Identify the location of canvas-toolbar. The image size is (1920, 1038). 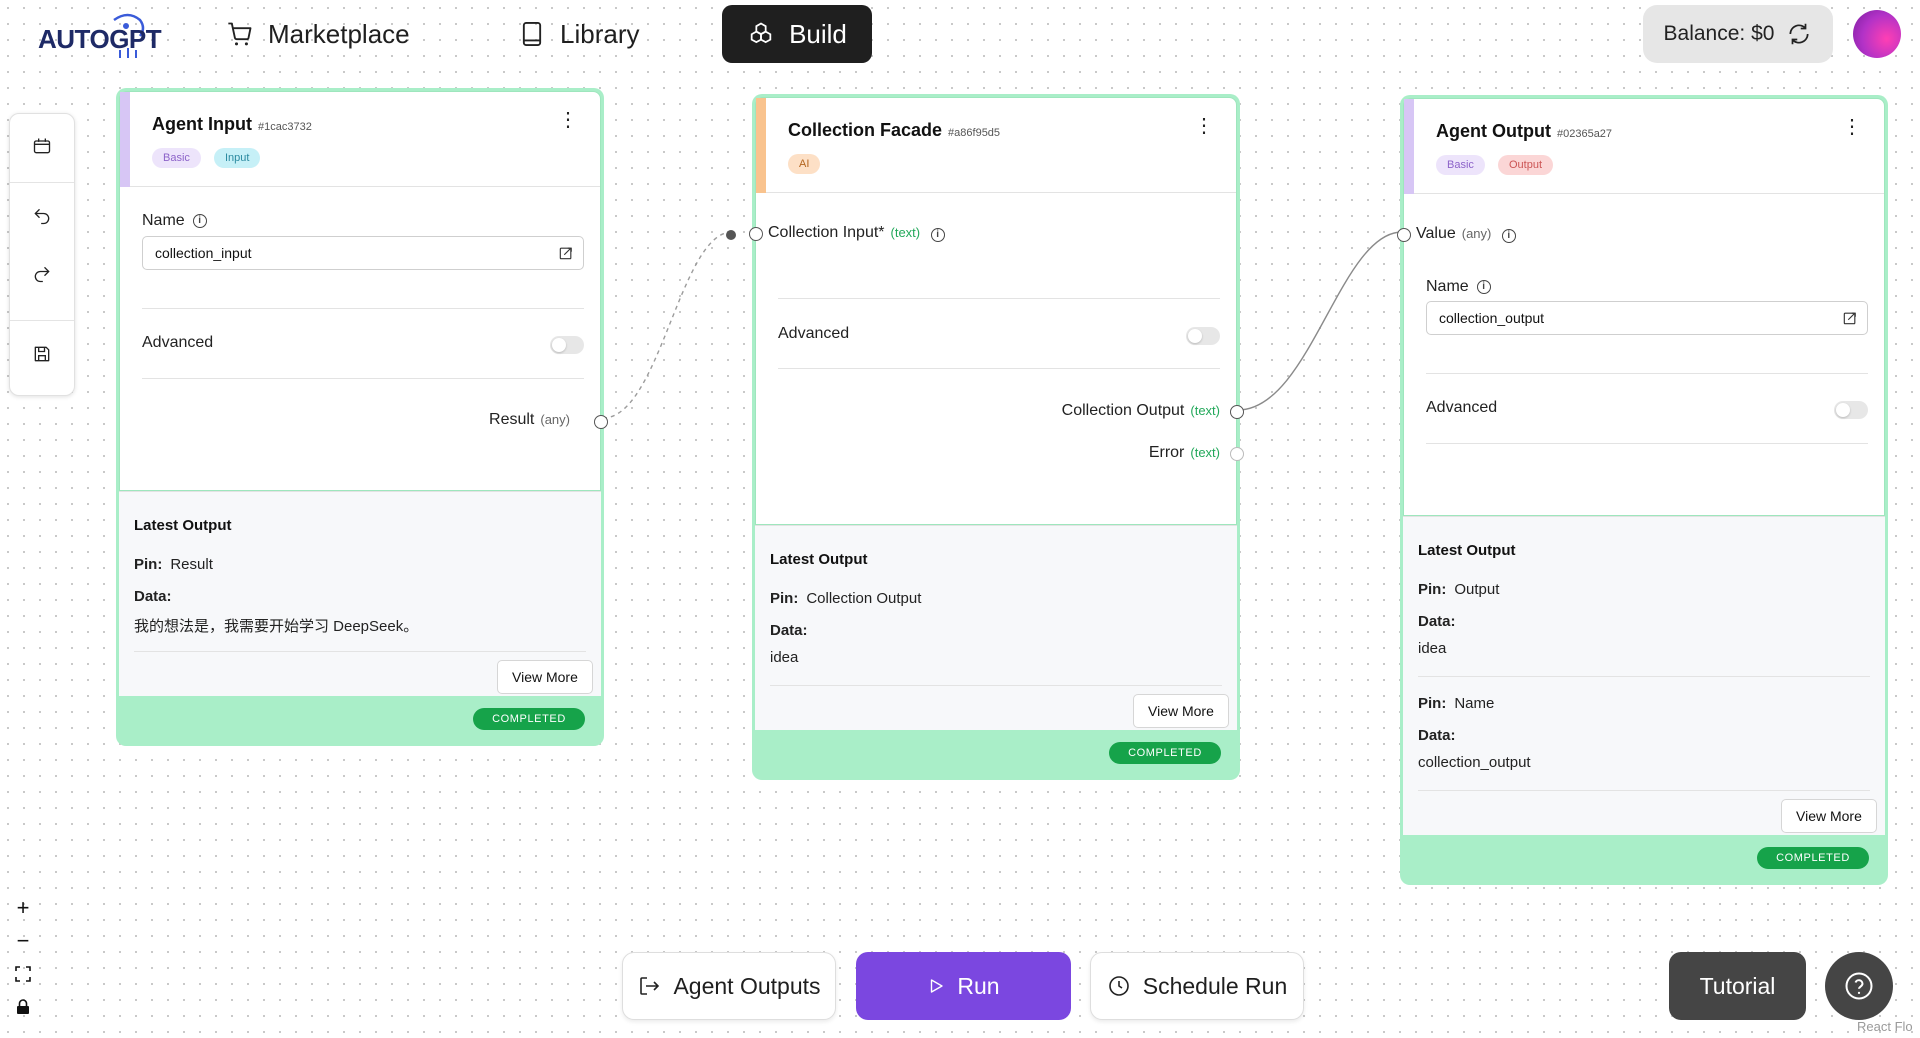
(42, 254).